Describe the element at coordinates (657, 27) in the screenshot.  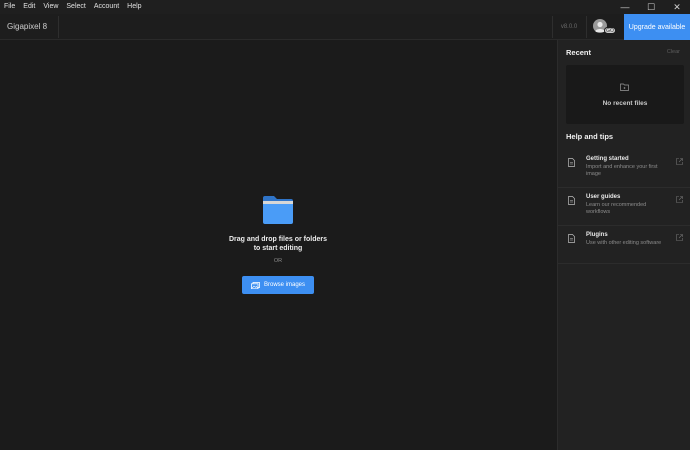
I see `upgrade-button: Upgrade available` at that location.